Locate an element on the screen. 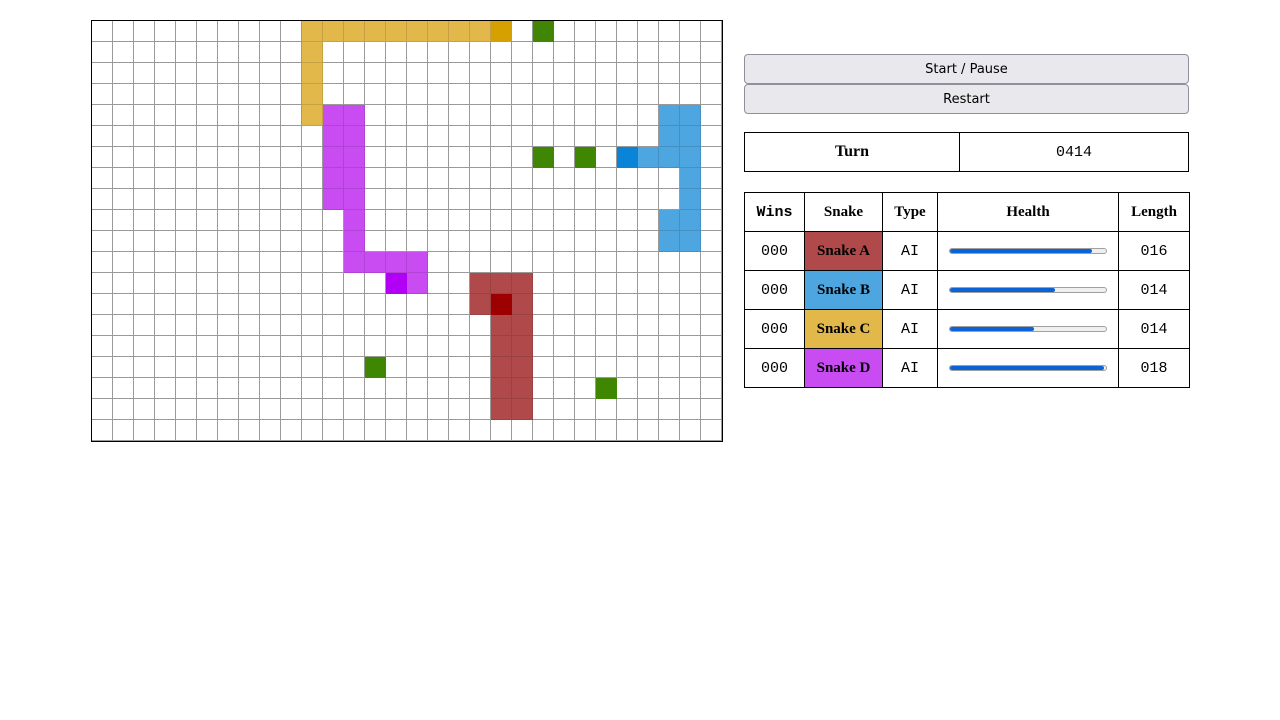 The image size is (1280, 720). snake-row: 000 Snake B AI 014 is located at coordinates (967, 290).